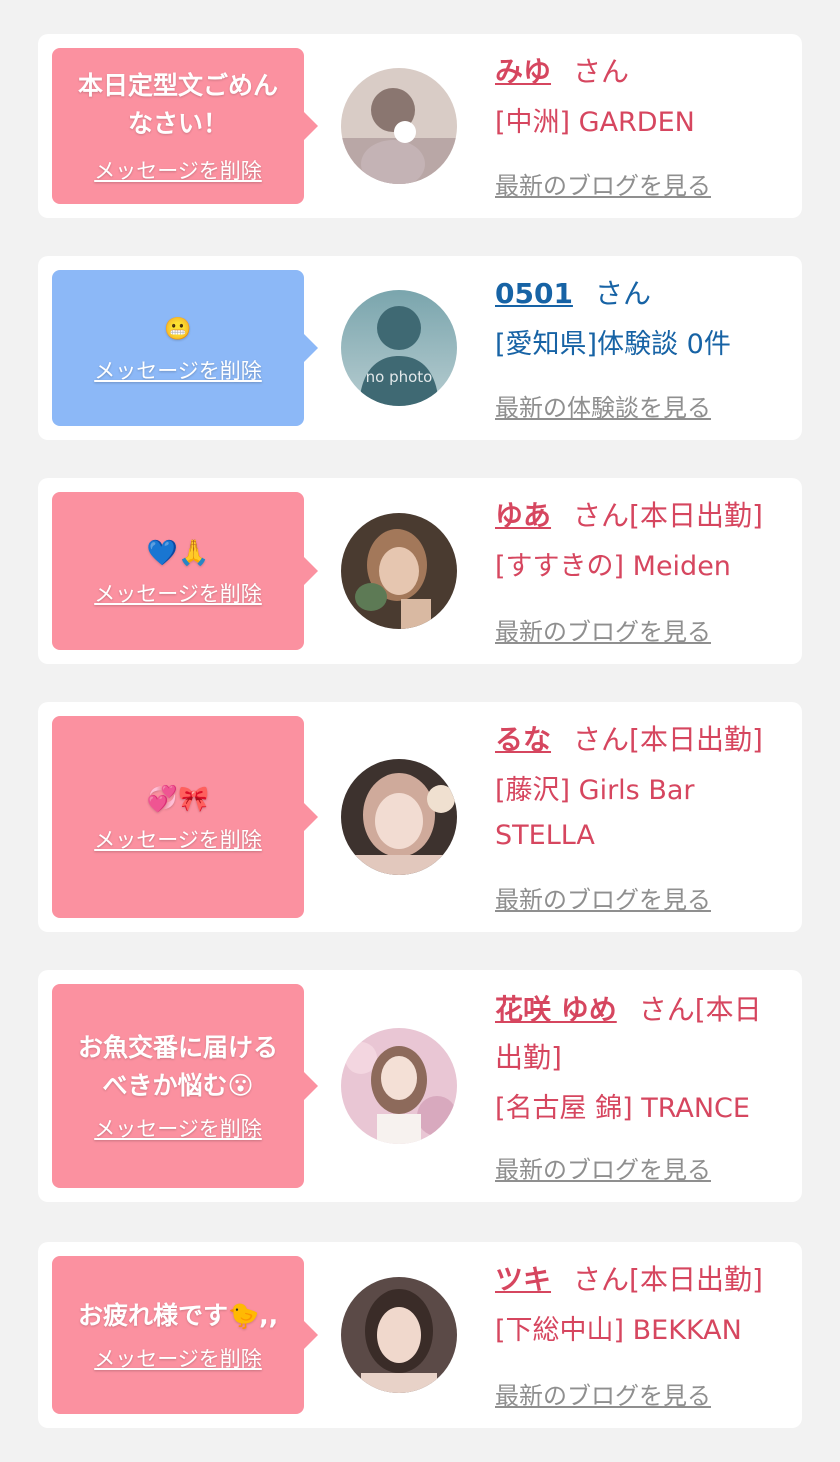 The width and height of the screenshot is (840, 1462). Describe the element at coordinates (595, 813) in the screenshot. I see `shop-info: [藤沢] Girls Bar STELLA` at that location.